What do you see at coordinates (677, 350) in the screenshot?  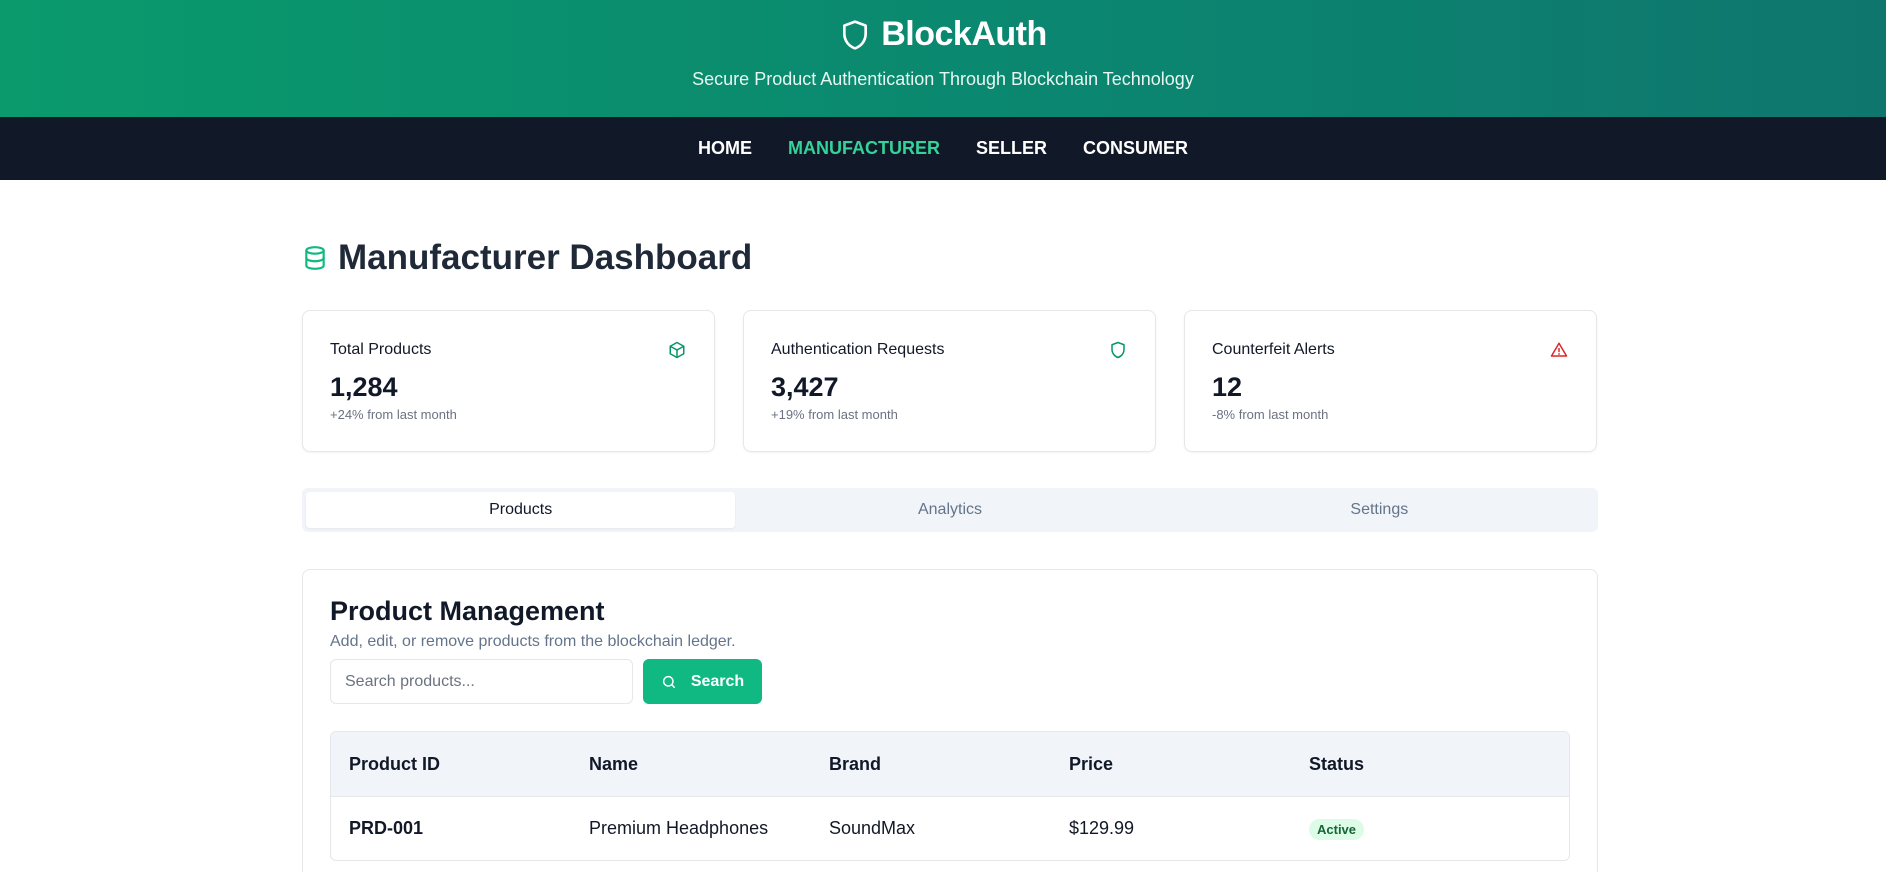 I see `box-icon` at bounding box center [677, 350].